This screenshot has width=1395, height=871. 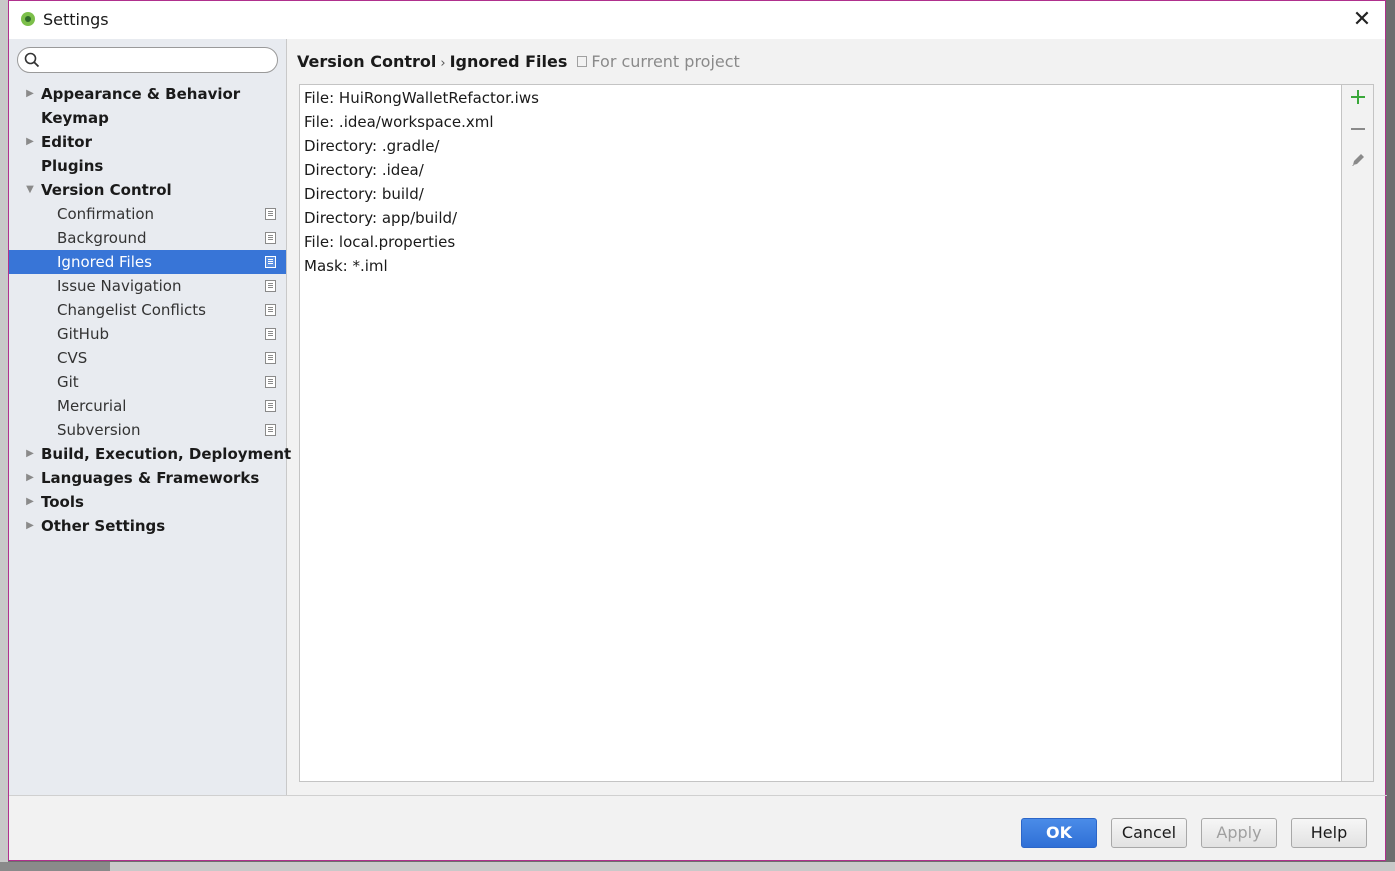 What do you see at coordinates (66, 142) in the screenshot?
I see `sidebar-item-label: Editor` at bounding box center [66, 142].